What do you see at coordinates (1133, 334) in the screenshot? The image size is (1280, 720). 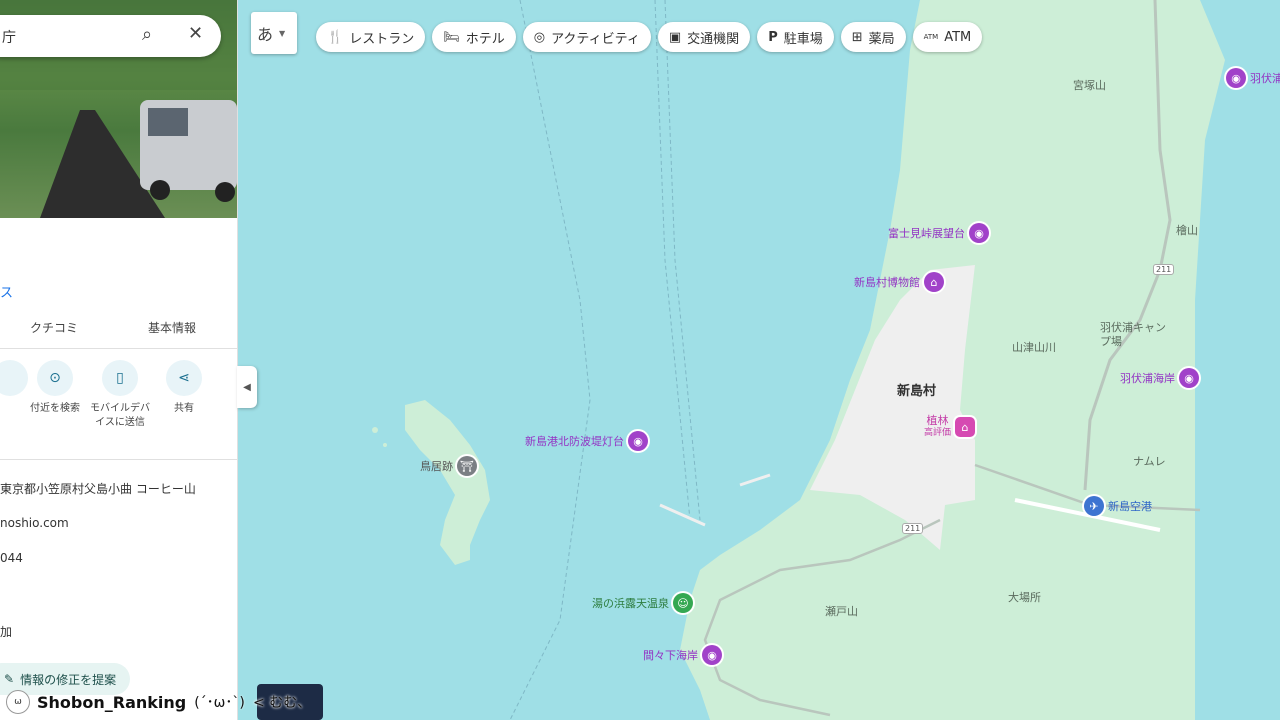 I see `place-habushi-camp: 羽伏浦キャンプ場` at bounding box center [1133, 334].